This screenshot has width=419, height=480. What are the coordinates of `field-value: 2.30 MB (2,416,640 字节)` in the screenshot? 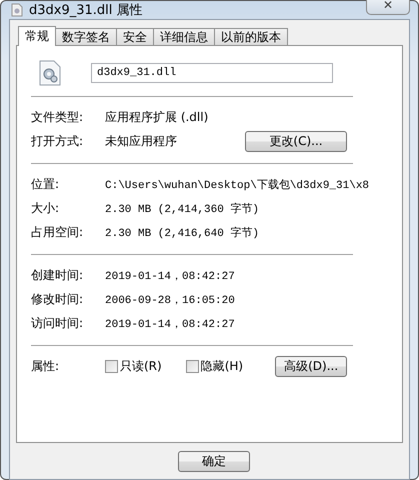 It's located at (182, 233).